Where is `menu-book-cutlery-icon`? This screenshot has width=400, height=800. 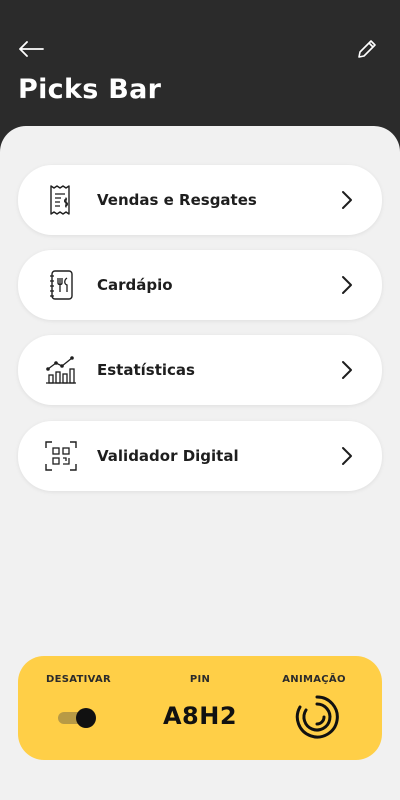
menu-book-cutlery-icon is located at coordinates (61, 285).